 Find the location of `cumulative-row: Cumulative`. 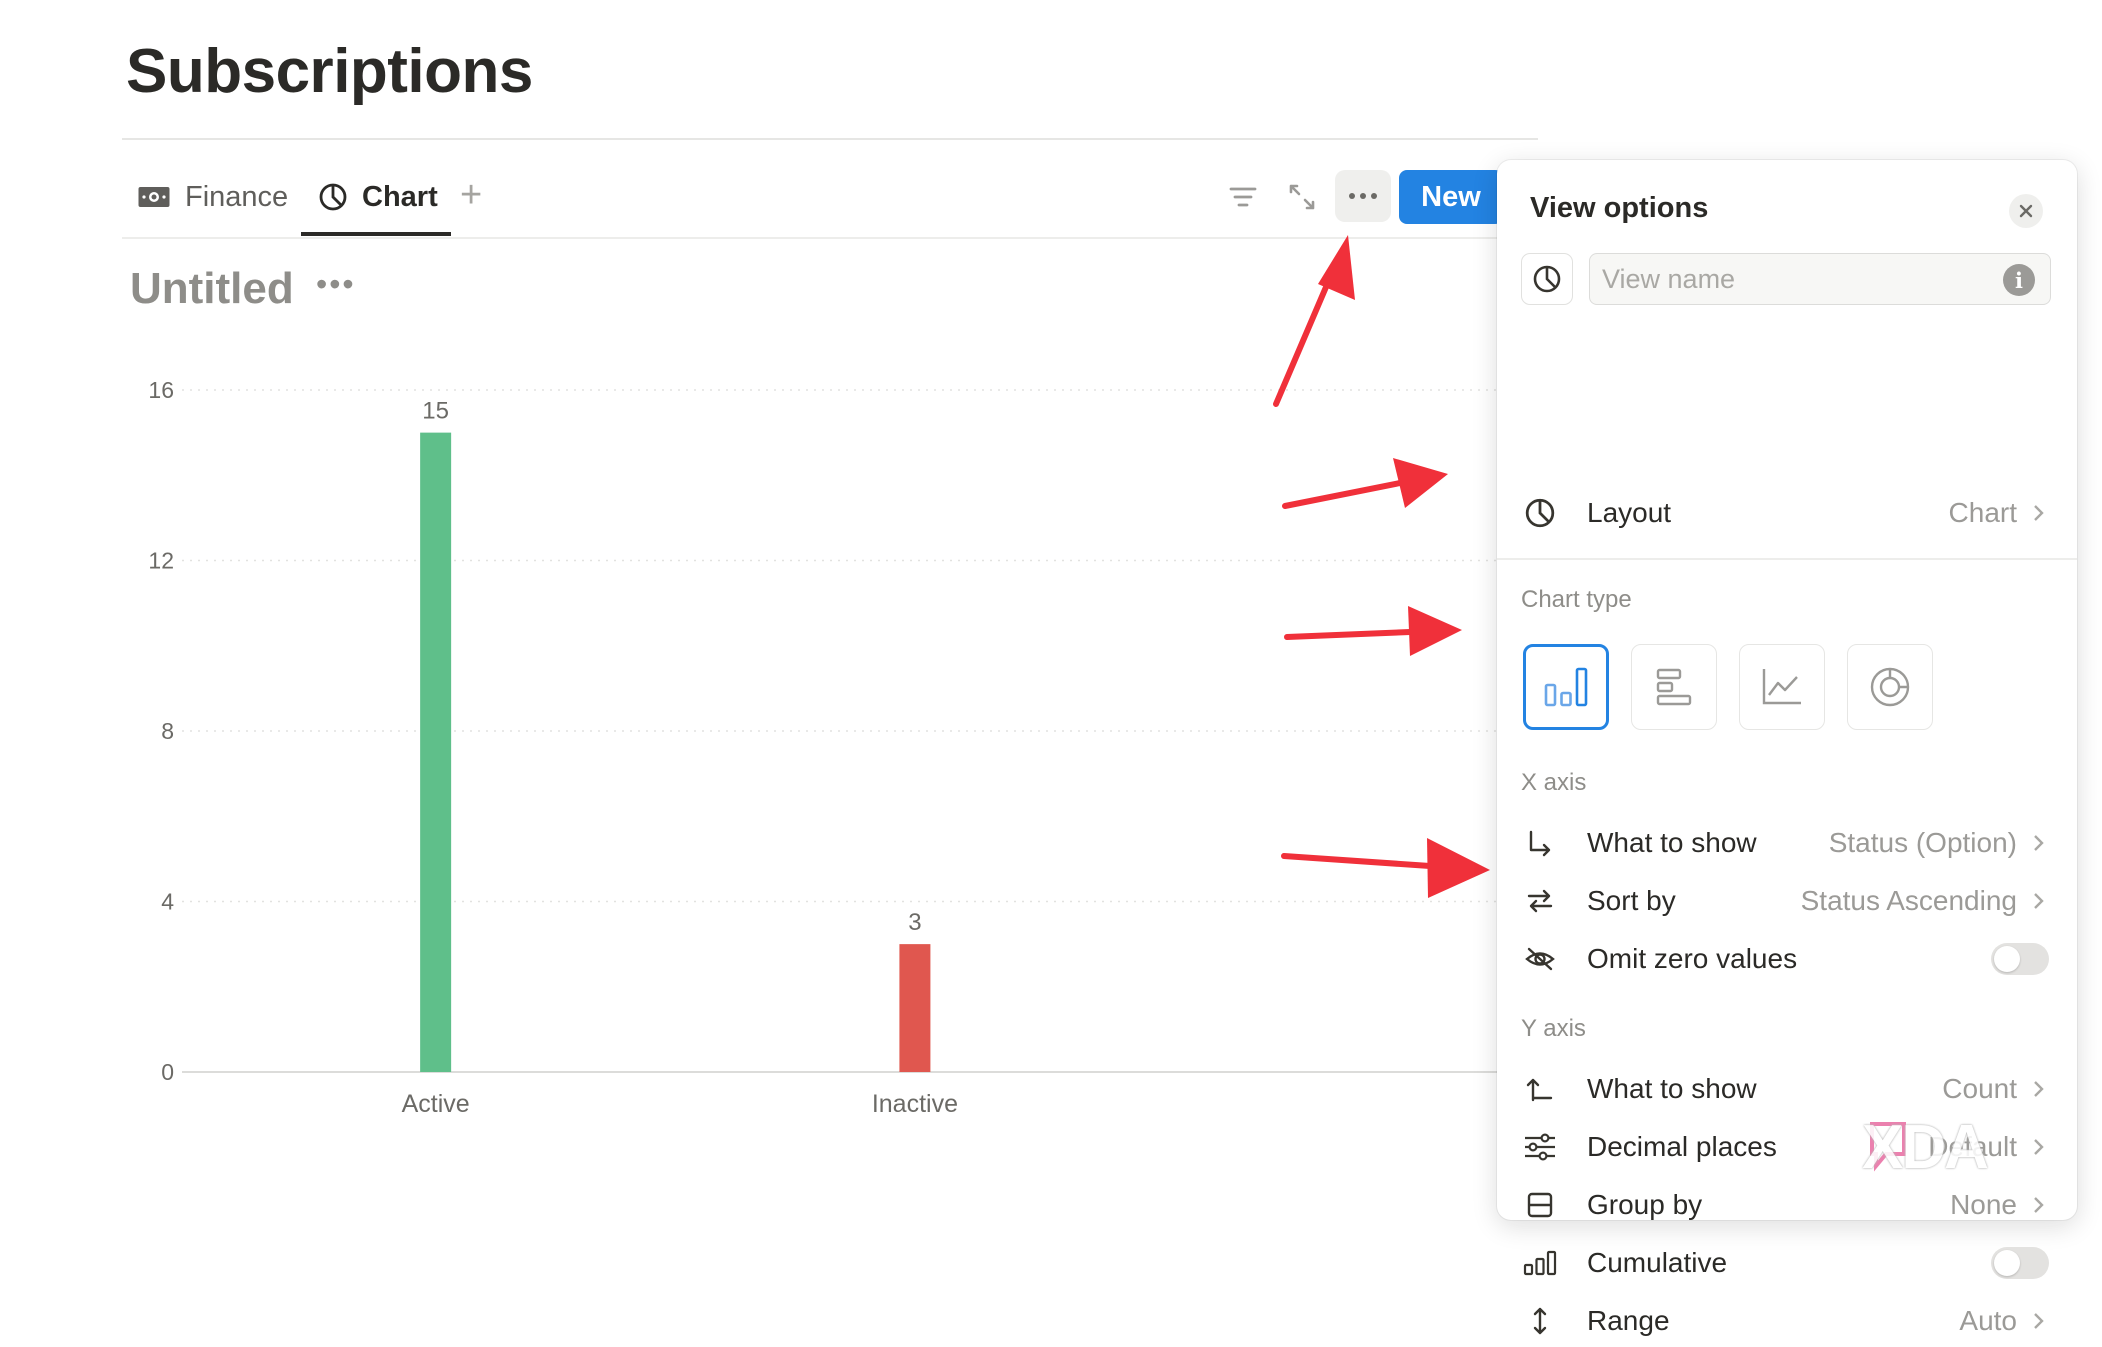

cumulative-row: Cumulative is located at coordinates (1787, 1263).